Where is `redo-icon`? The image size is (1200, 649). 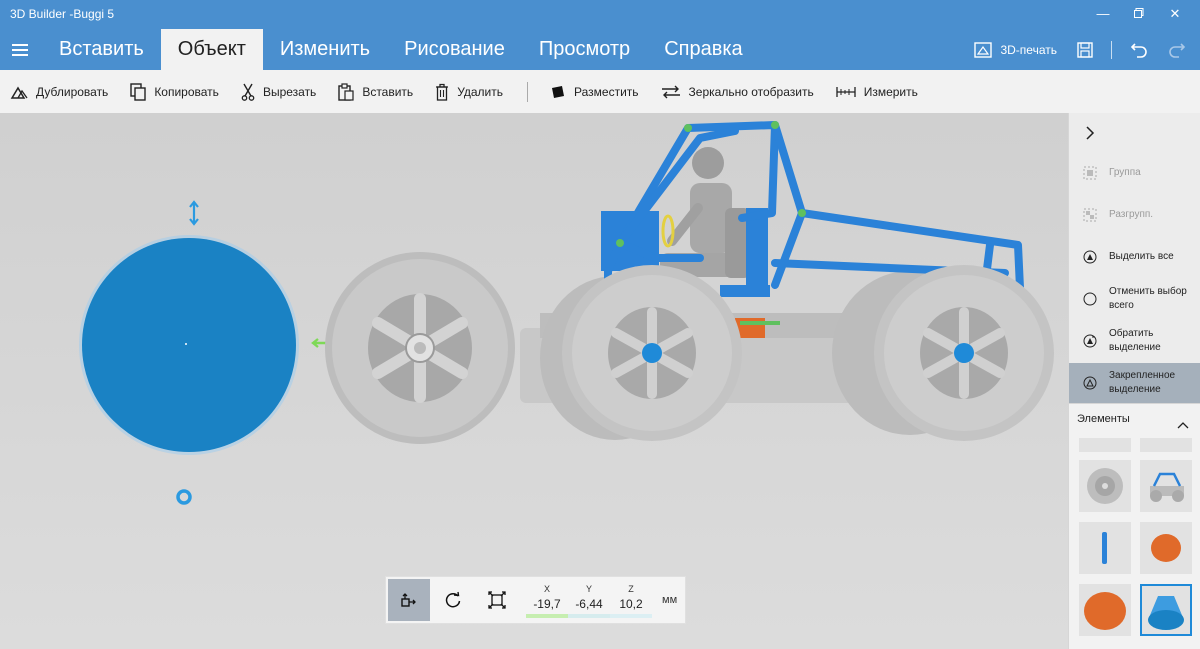 redo-icon is located at coordinates (1177, 50).